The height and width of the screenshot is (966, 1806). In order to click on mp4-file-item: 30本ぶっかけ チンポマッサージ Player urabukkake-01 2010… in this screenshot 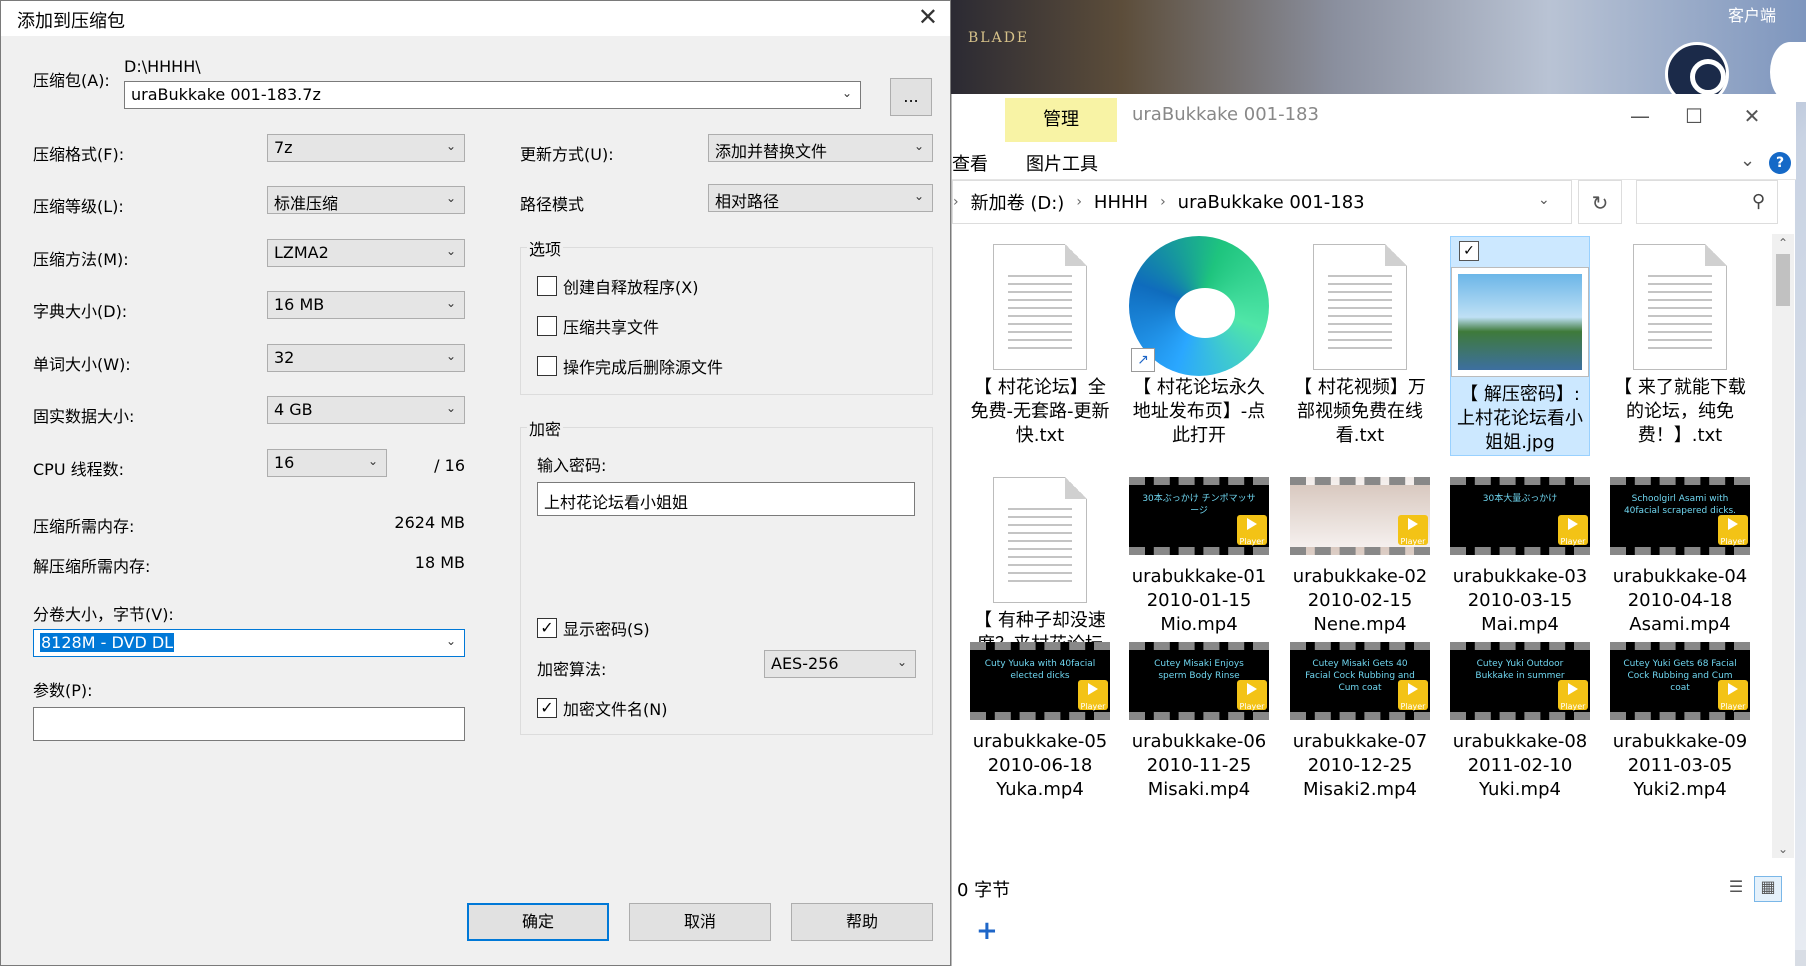, I will do `click(1199, 553)`.